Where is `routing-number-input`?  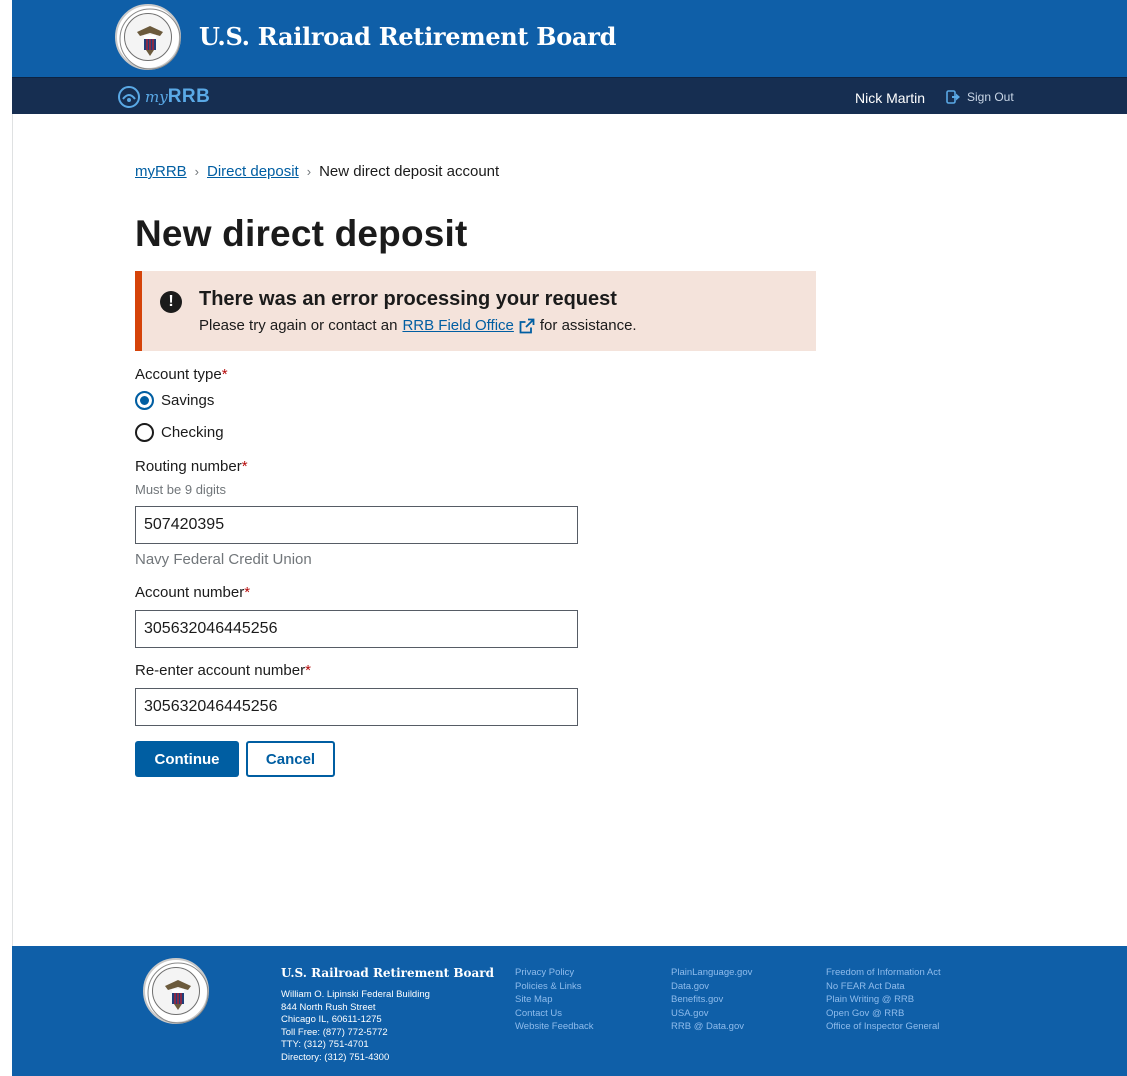 routing-number-input is located at coordinates (356, 525).